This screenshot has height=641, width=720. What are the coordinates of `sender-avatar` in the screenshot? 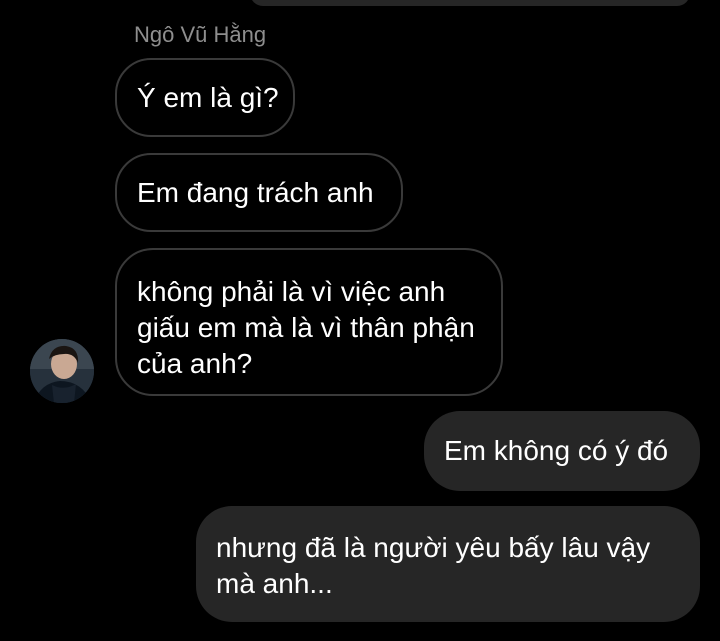 It's located at (62, 371).